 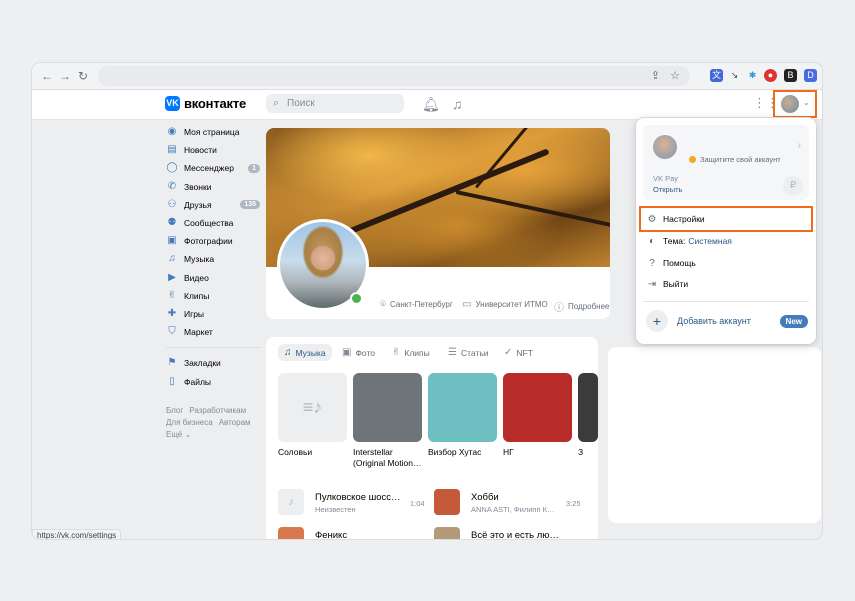 What do you see at coordinates (734, 75) in the screenshot?
I see `tool-extension-icon: ↘` at bounding box center [734, 75].